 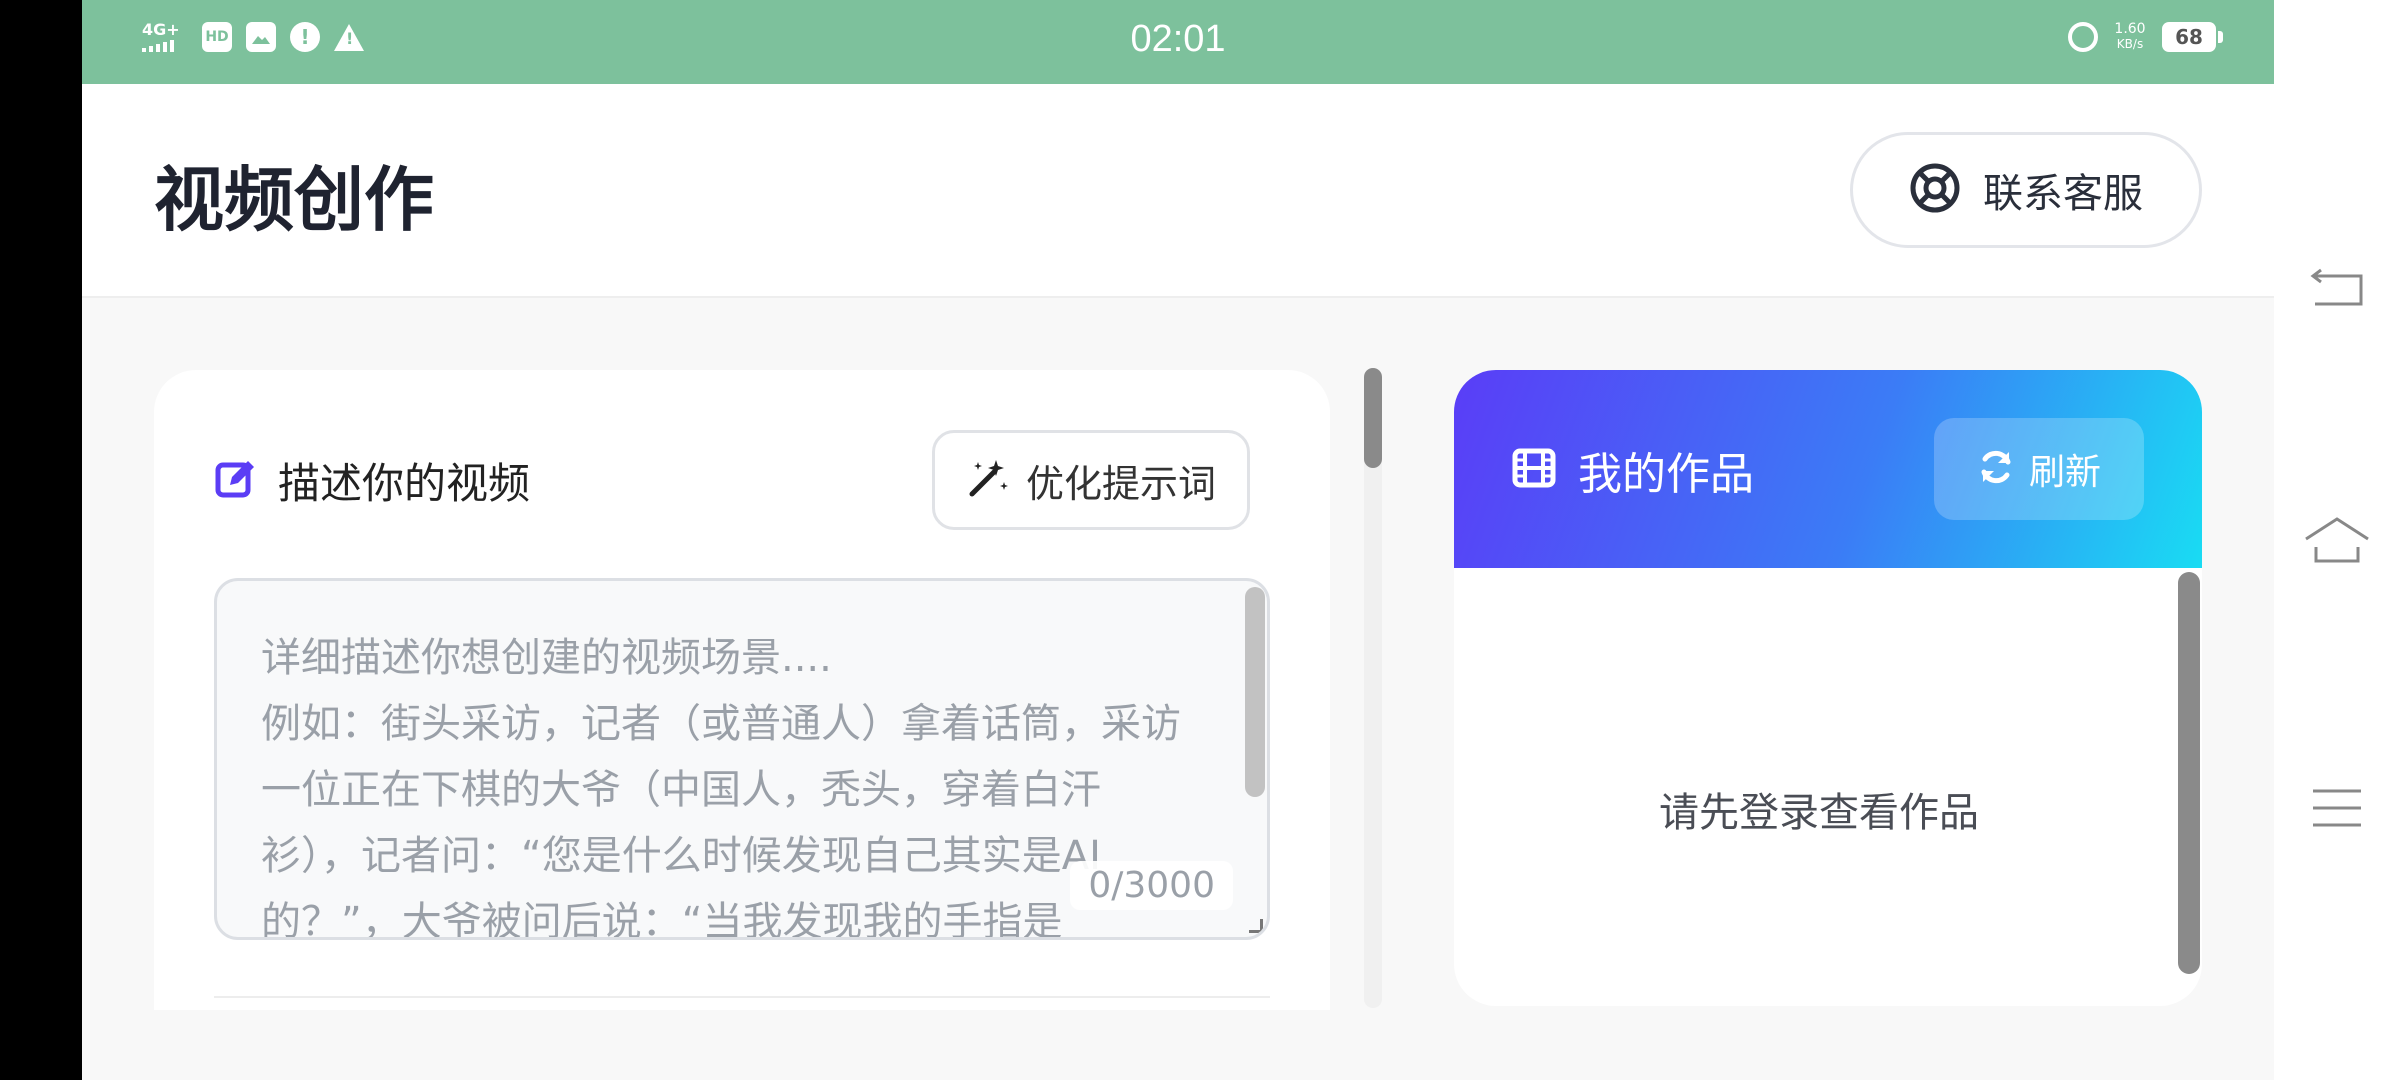 I want to click on textarea-scrollbar, so click(x=1255, y=692).